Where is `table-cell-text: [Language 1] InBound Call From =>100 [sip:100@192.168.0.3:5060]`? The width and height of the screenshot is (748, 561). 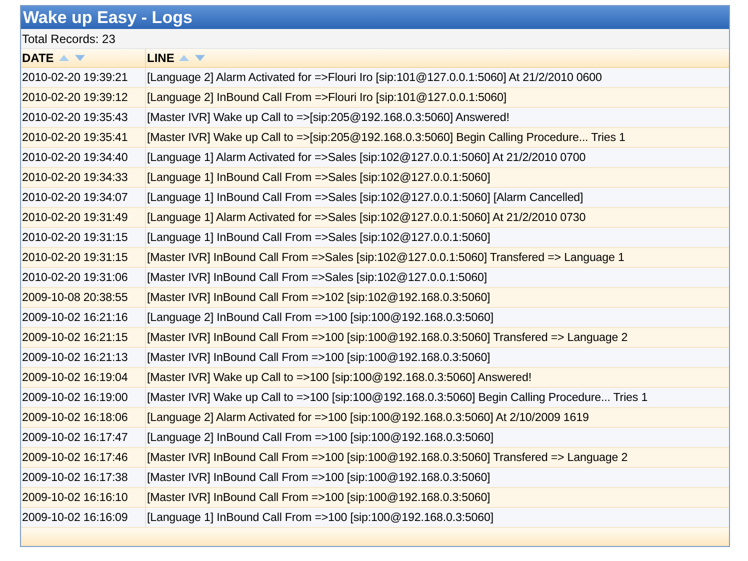
table-cell-text: [Language 1] InBound Call From =>100 [sip:100@192.168.0.3:5060] is located at coordinates (320, 518).